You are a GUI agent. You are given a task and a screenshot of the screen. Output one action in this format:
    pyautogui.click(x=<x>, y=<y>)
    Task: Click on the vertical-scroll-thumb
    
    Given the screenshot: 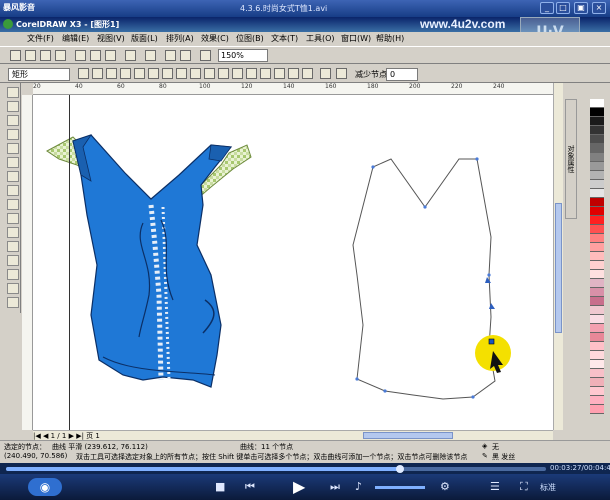 What is the action you would take?
    pyautogui.click(x=558, y=268)
    